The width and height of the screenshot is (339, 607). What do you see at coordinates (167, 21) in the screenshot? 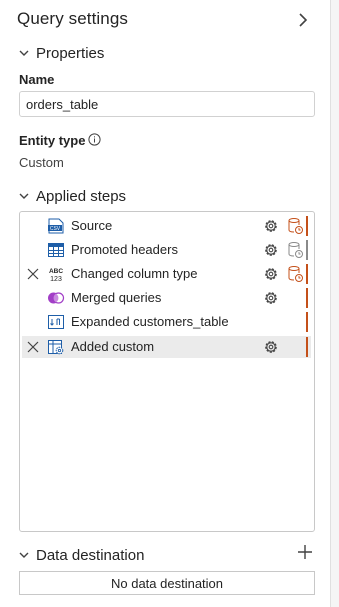
I see `panel-header: Query settings` at bounding box center [167, 21].